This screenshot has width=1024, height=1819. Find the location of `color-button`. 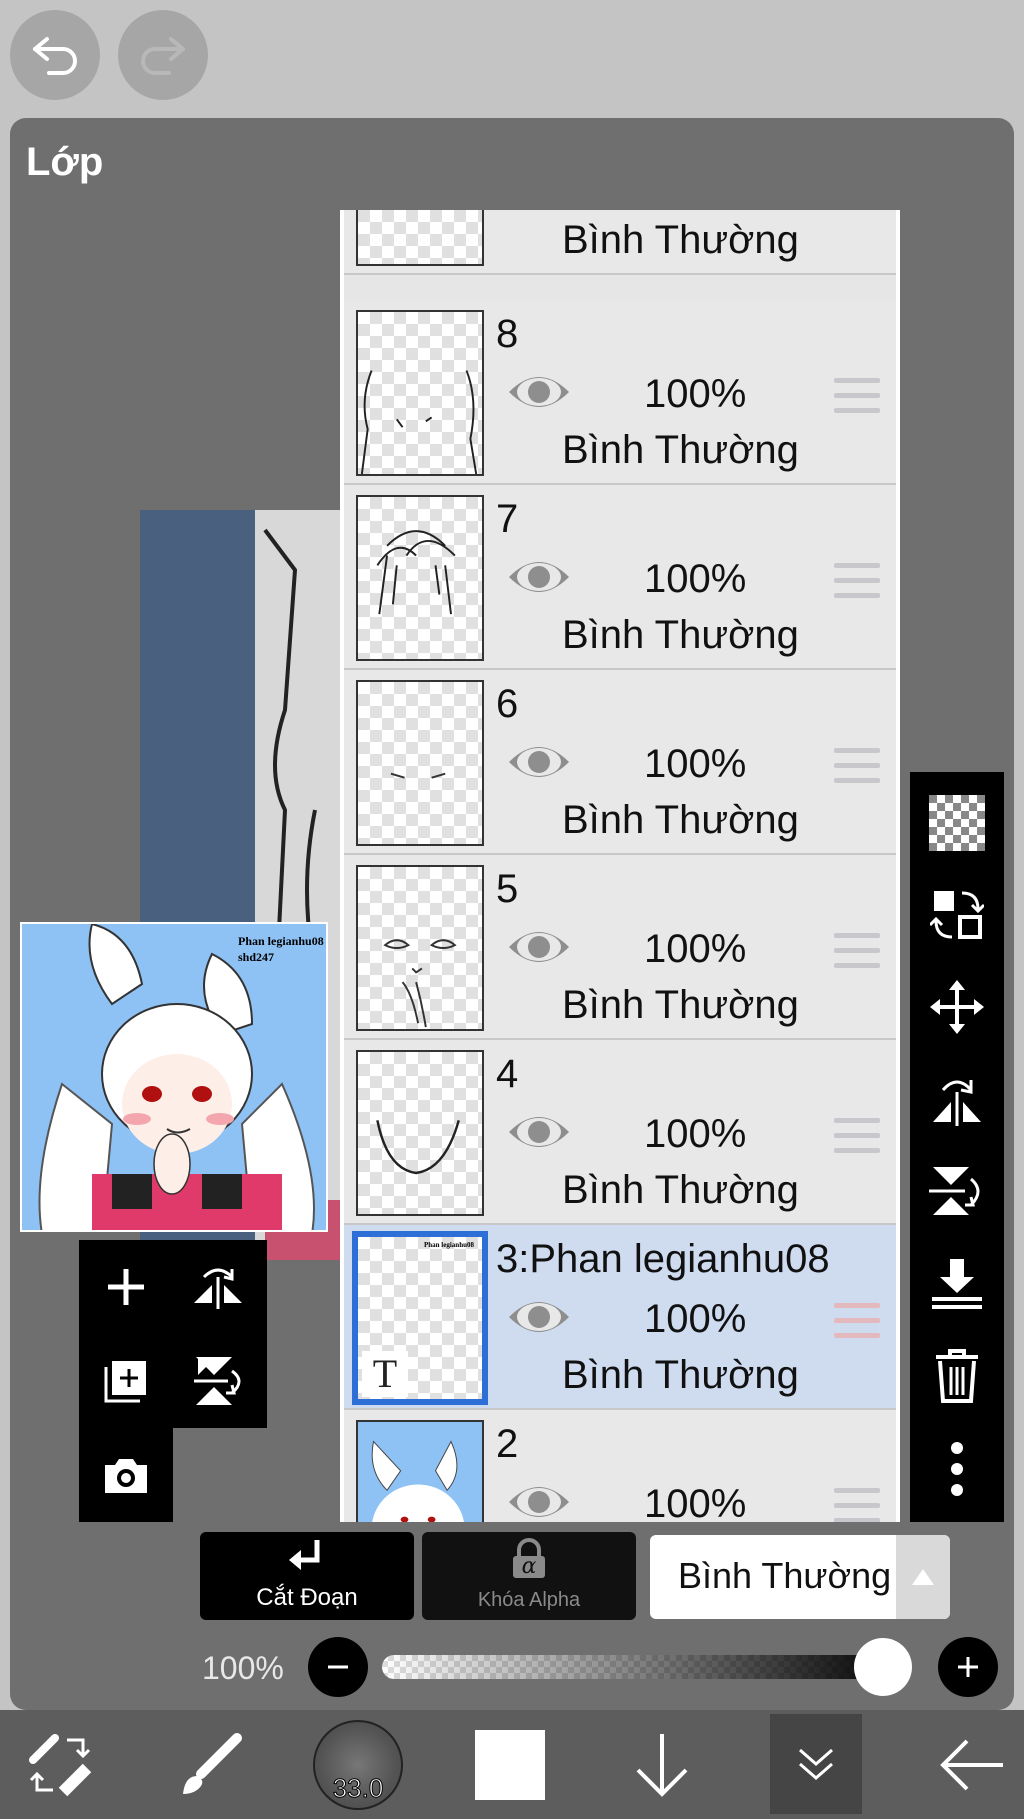

color-button is located at coordinates (510, 1764).